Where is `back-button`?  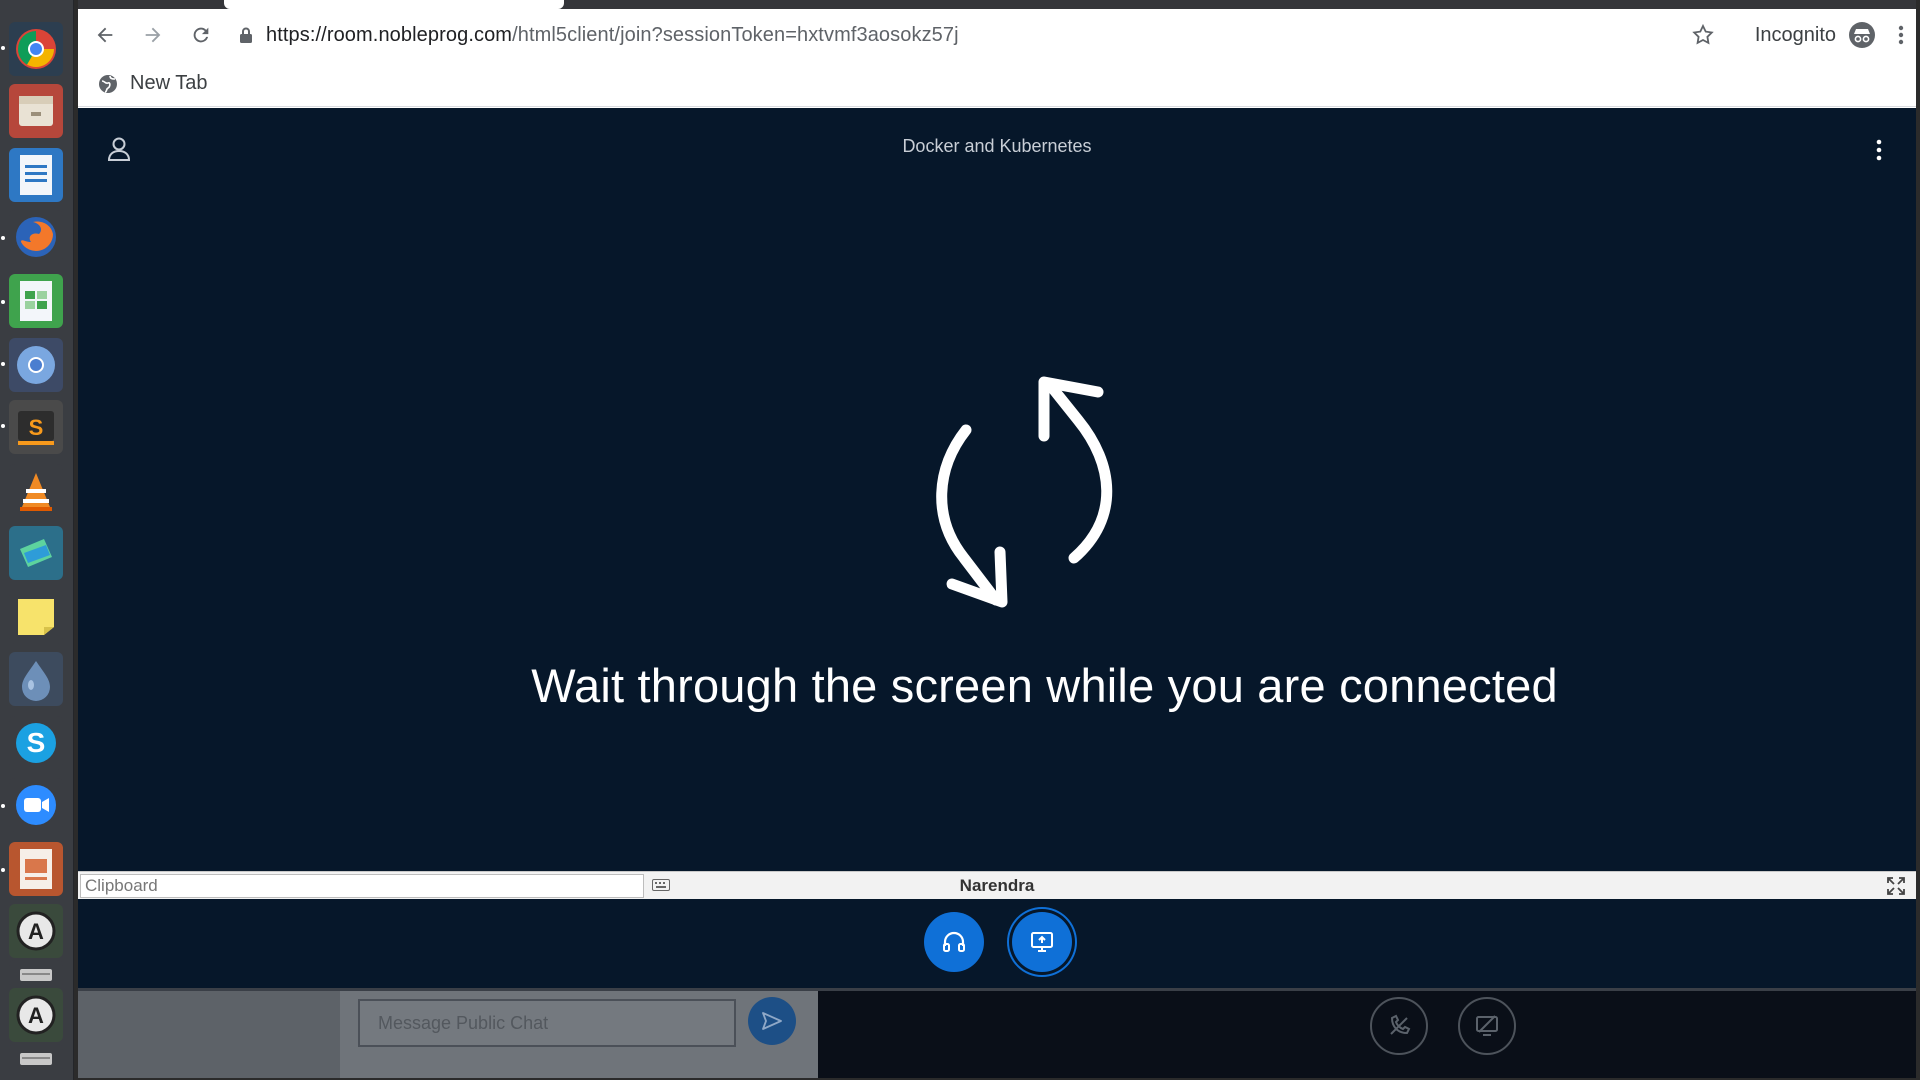 back-button is located at coordinates (105, 35).